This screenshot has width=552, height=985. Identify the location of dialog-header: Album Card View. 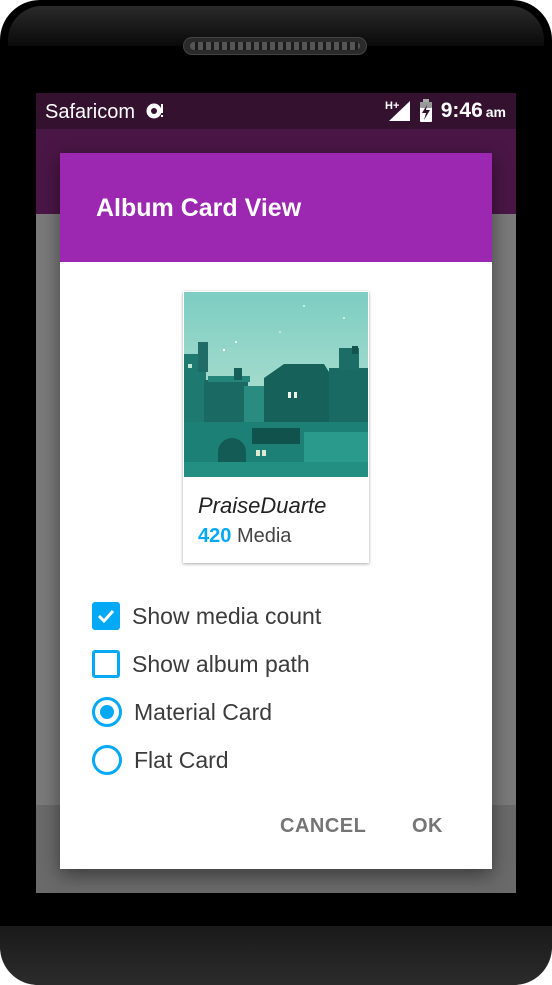
(276, 207).